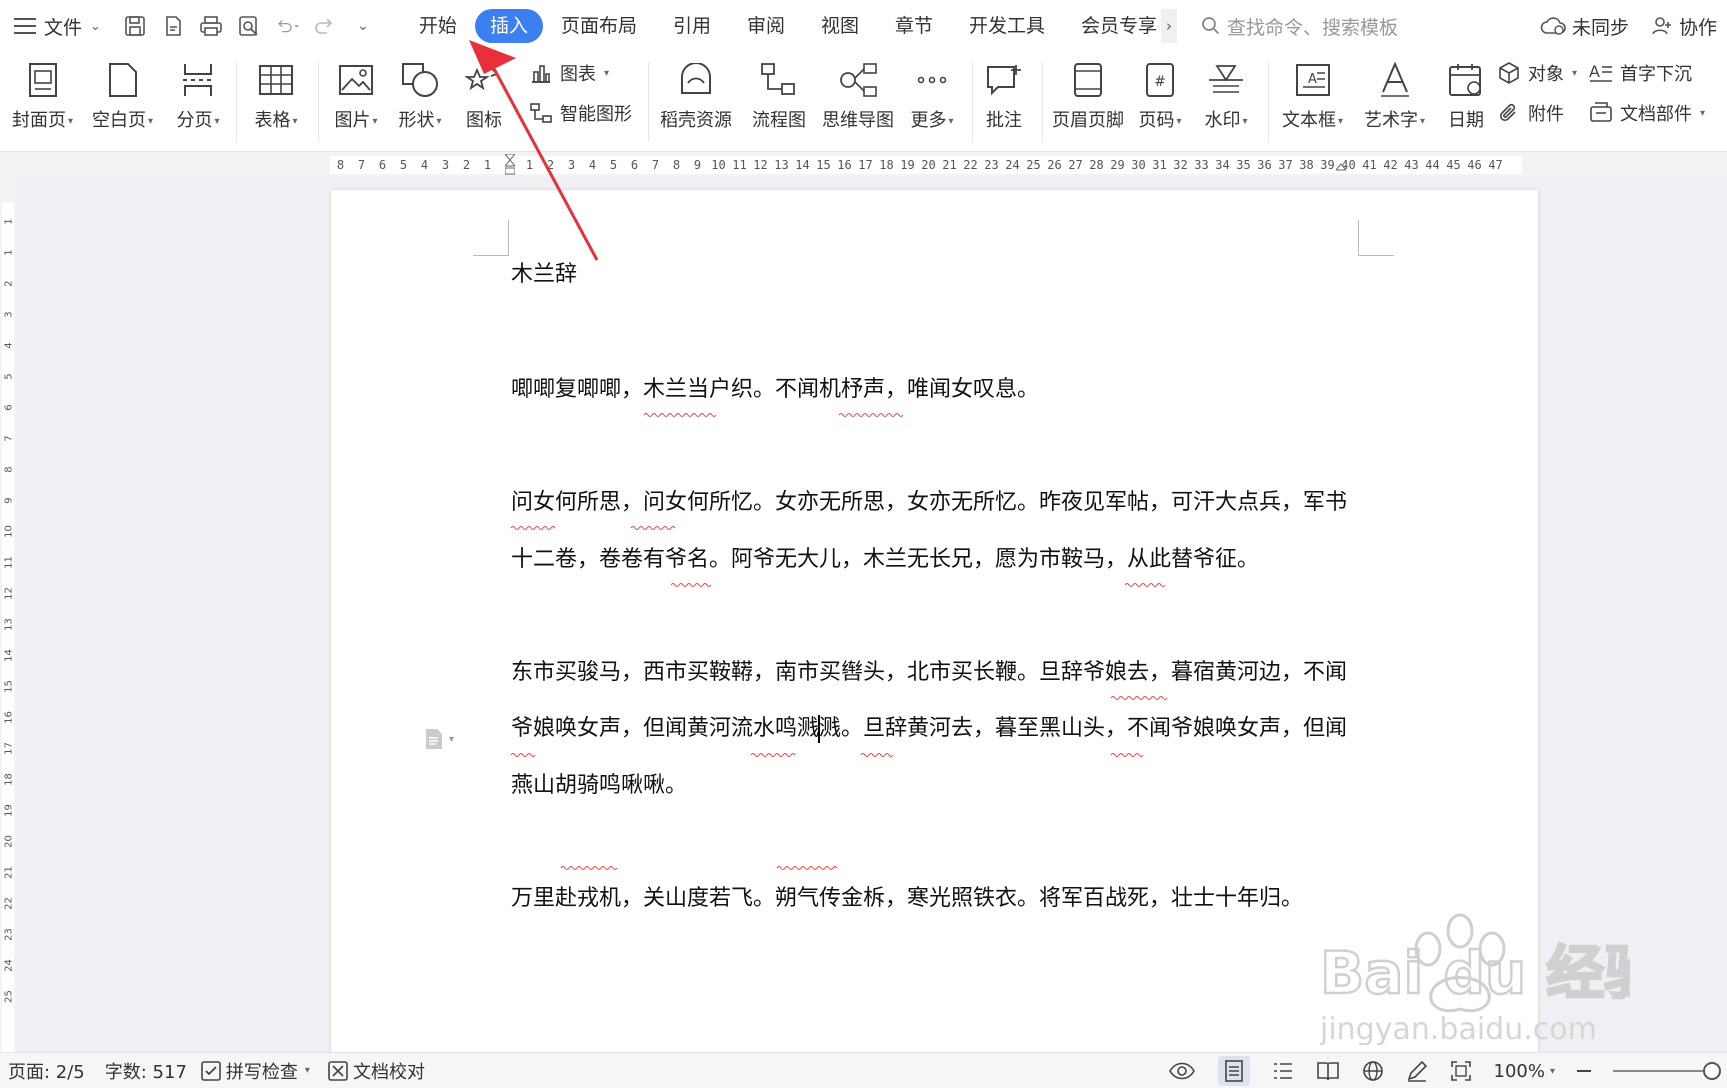 Image resolution: width=1727 pixels, height=1088 pixels. I want to click on drop-cap-button: A 首字下沉, so click(1640, 73).